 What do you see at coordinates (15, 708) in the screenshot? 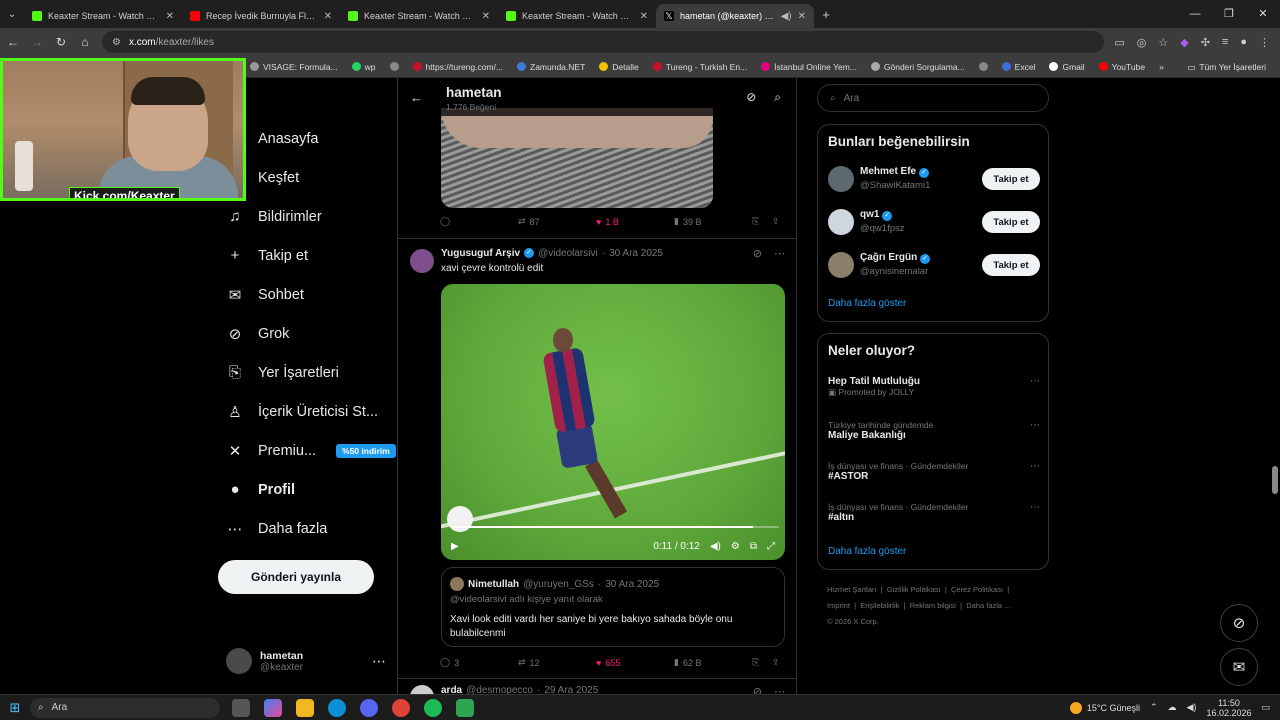
I see `windows-start-icon: ⊞` at bounding box center [15, 708].